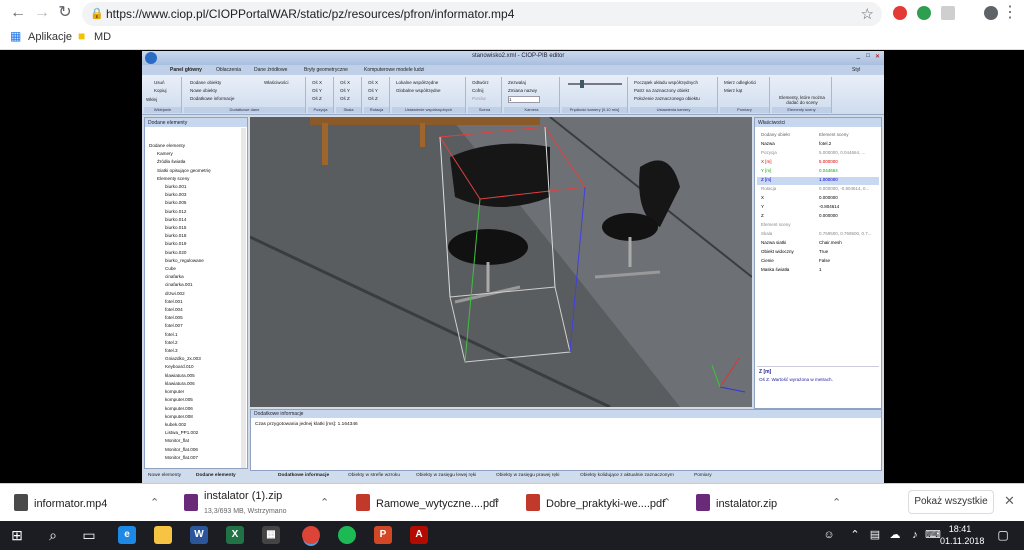 This screenshot has height=550, width=1024. I want to click on speed-slider, so click(595, 84).